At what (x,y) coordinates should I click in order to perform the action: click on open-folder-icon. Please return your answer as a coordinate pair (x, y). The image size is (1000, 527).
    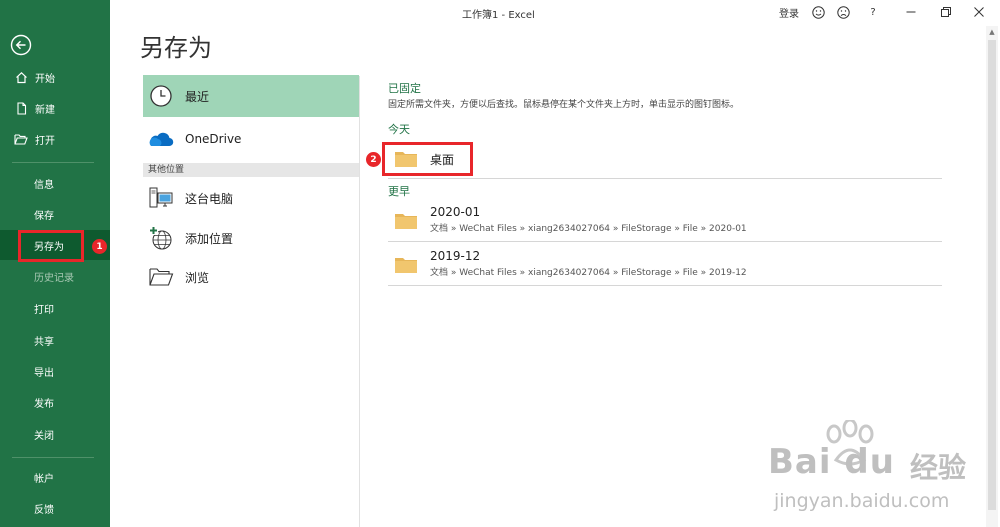
    Looking at the image, I should click on (21, 139).